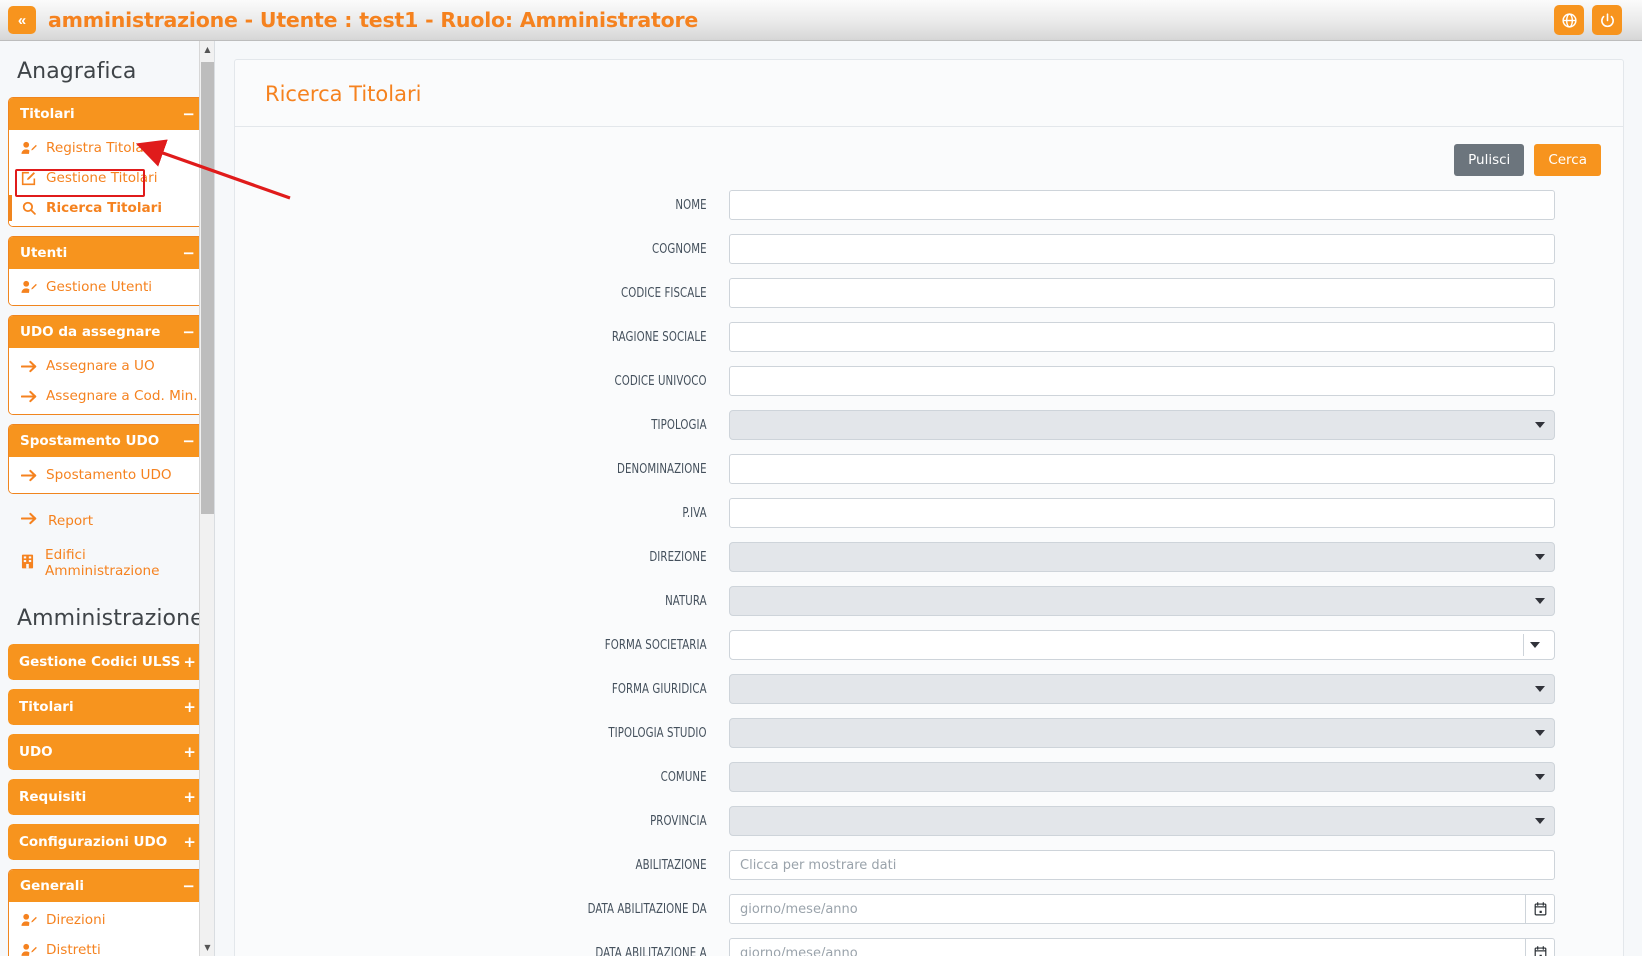 This screenshot has height=956, width=1642. What do you see at coordinates (1142, 513) in the screenshot?
I see `input-p-iva` at bounding box center [1142, 513].